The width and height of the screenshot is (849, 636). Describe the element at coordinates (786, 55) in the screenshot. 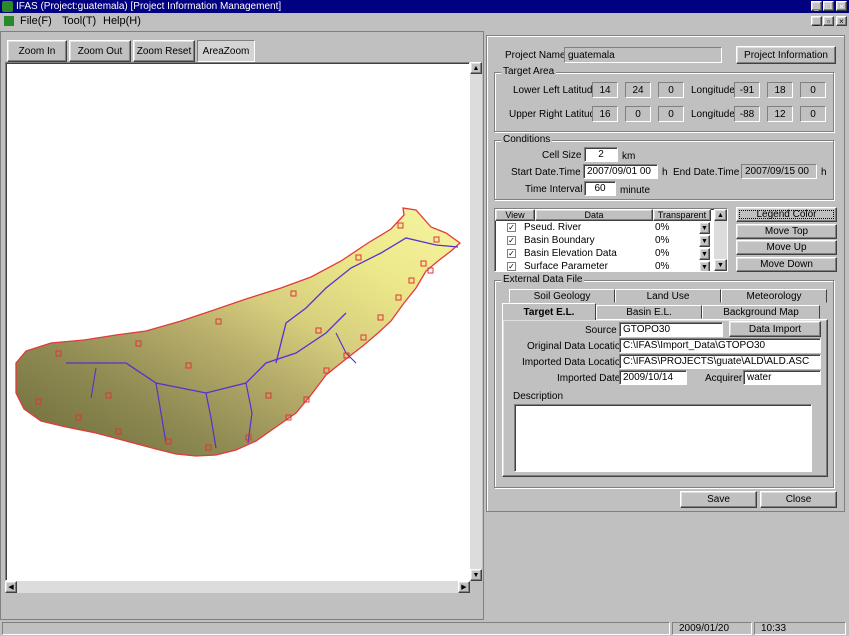

I see `project-information-button: Project Information` at that location.